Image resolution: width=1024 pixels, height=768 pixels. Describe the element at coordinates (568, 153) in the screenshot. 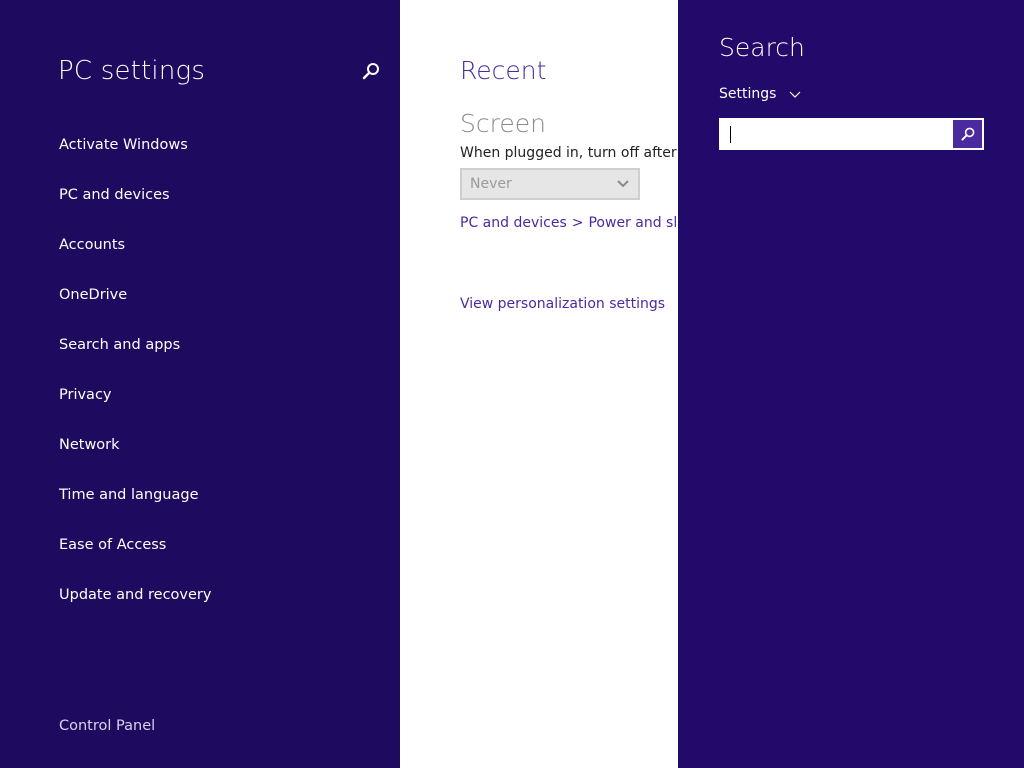

I see `turn-off-label: When plugged in, turn off after` at that location.